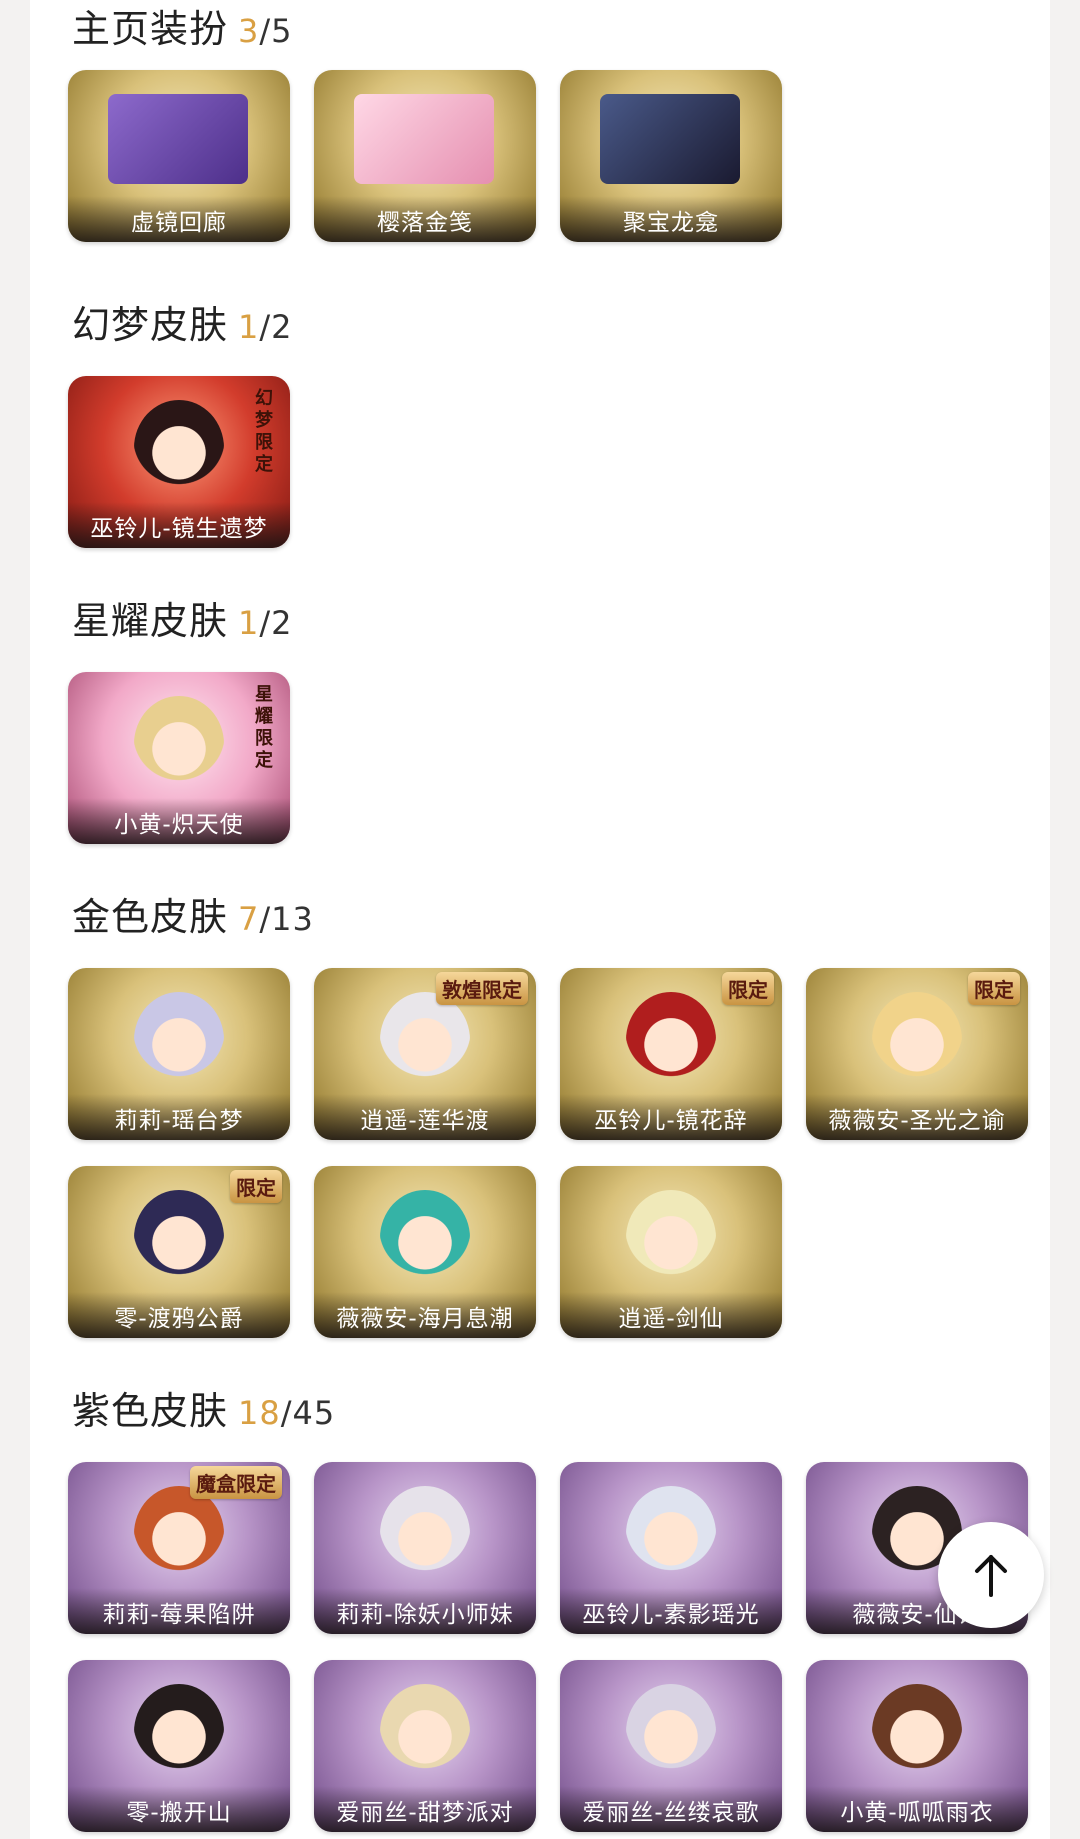 The height and width of the screenshot is (1839, 1080). What do you see at coordinates (179, 821) in the screenshot?
I see `item-label: 小黄-炽天使` at bounding box center [179, 821].